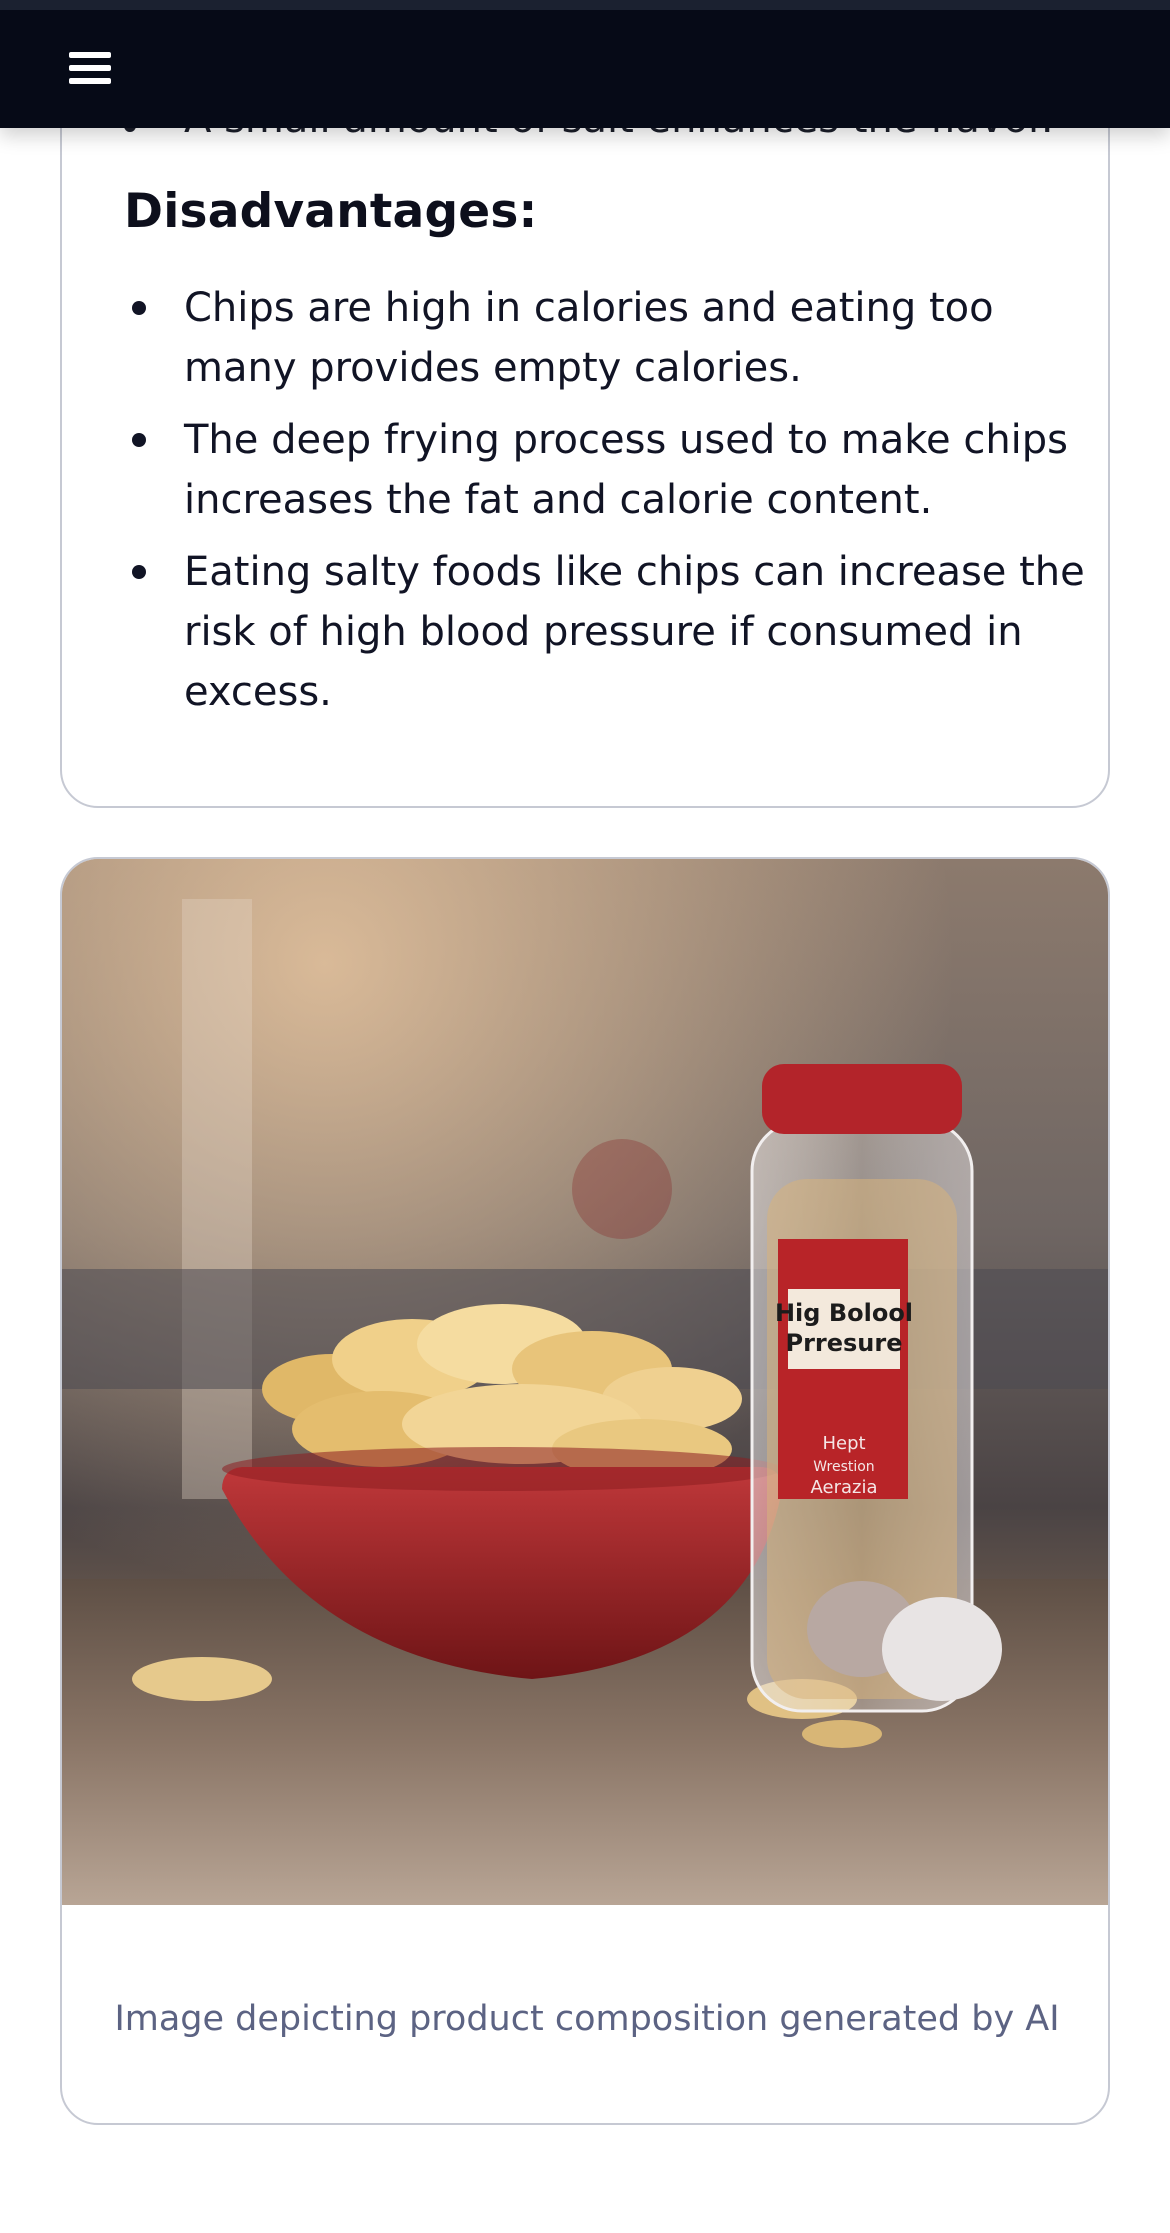 Image resolution: width=1170 pixels, height=2233 pixels. Describe the element at coordinates (622, 1189) in the screenshot. I see `background-blur-spot` at that location.